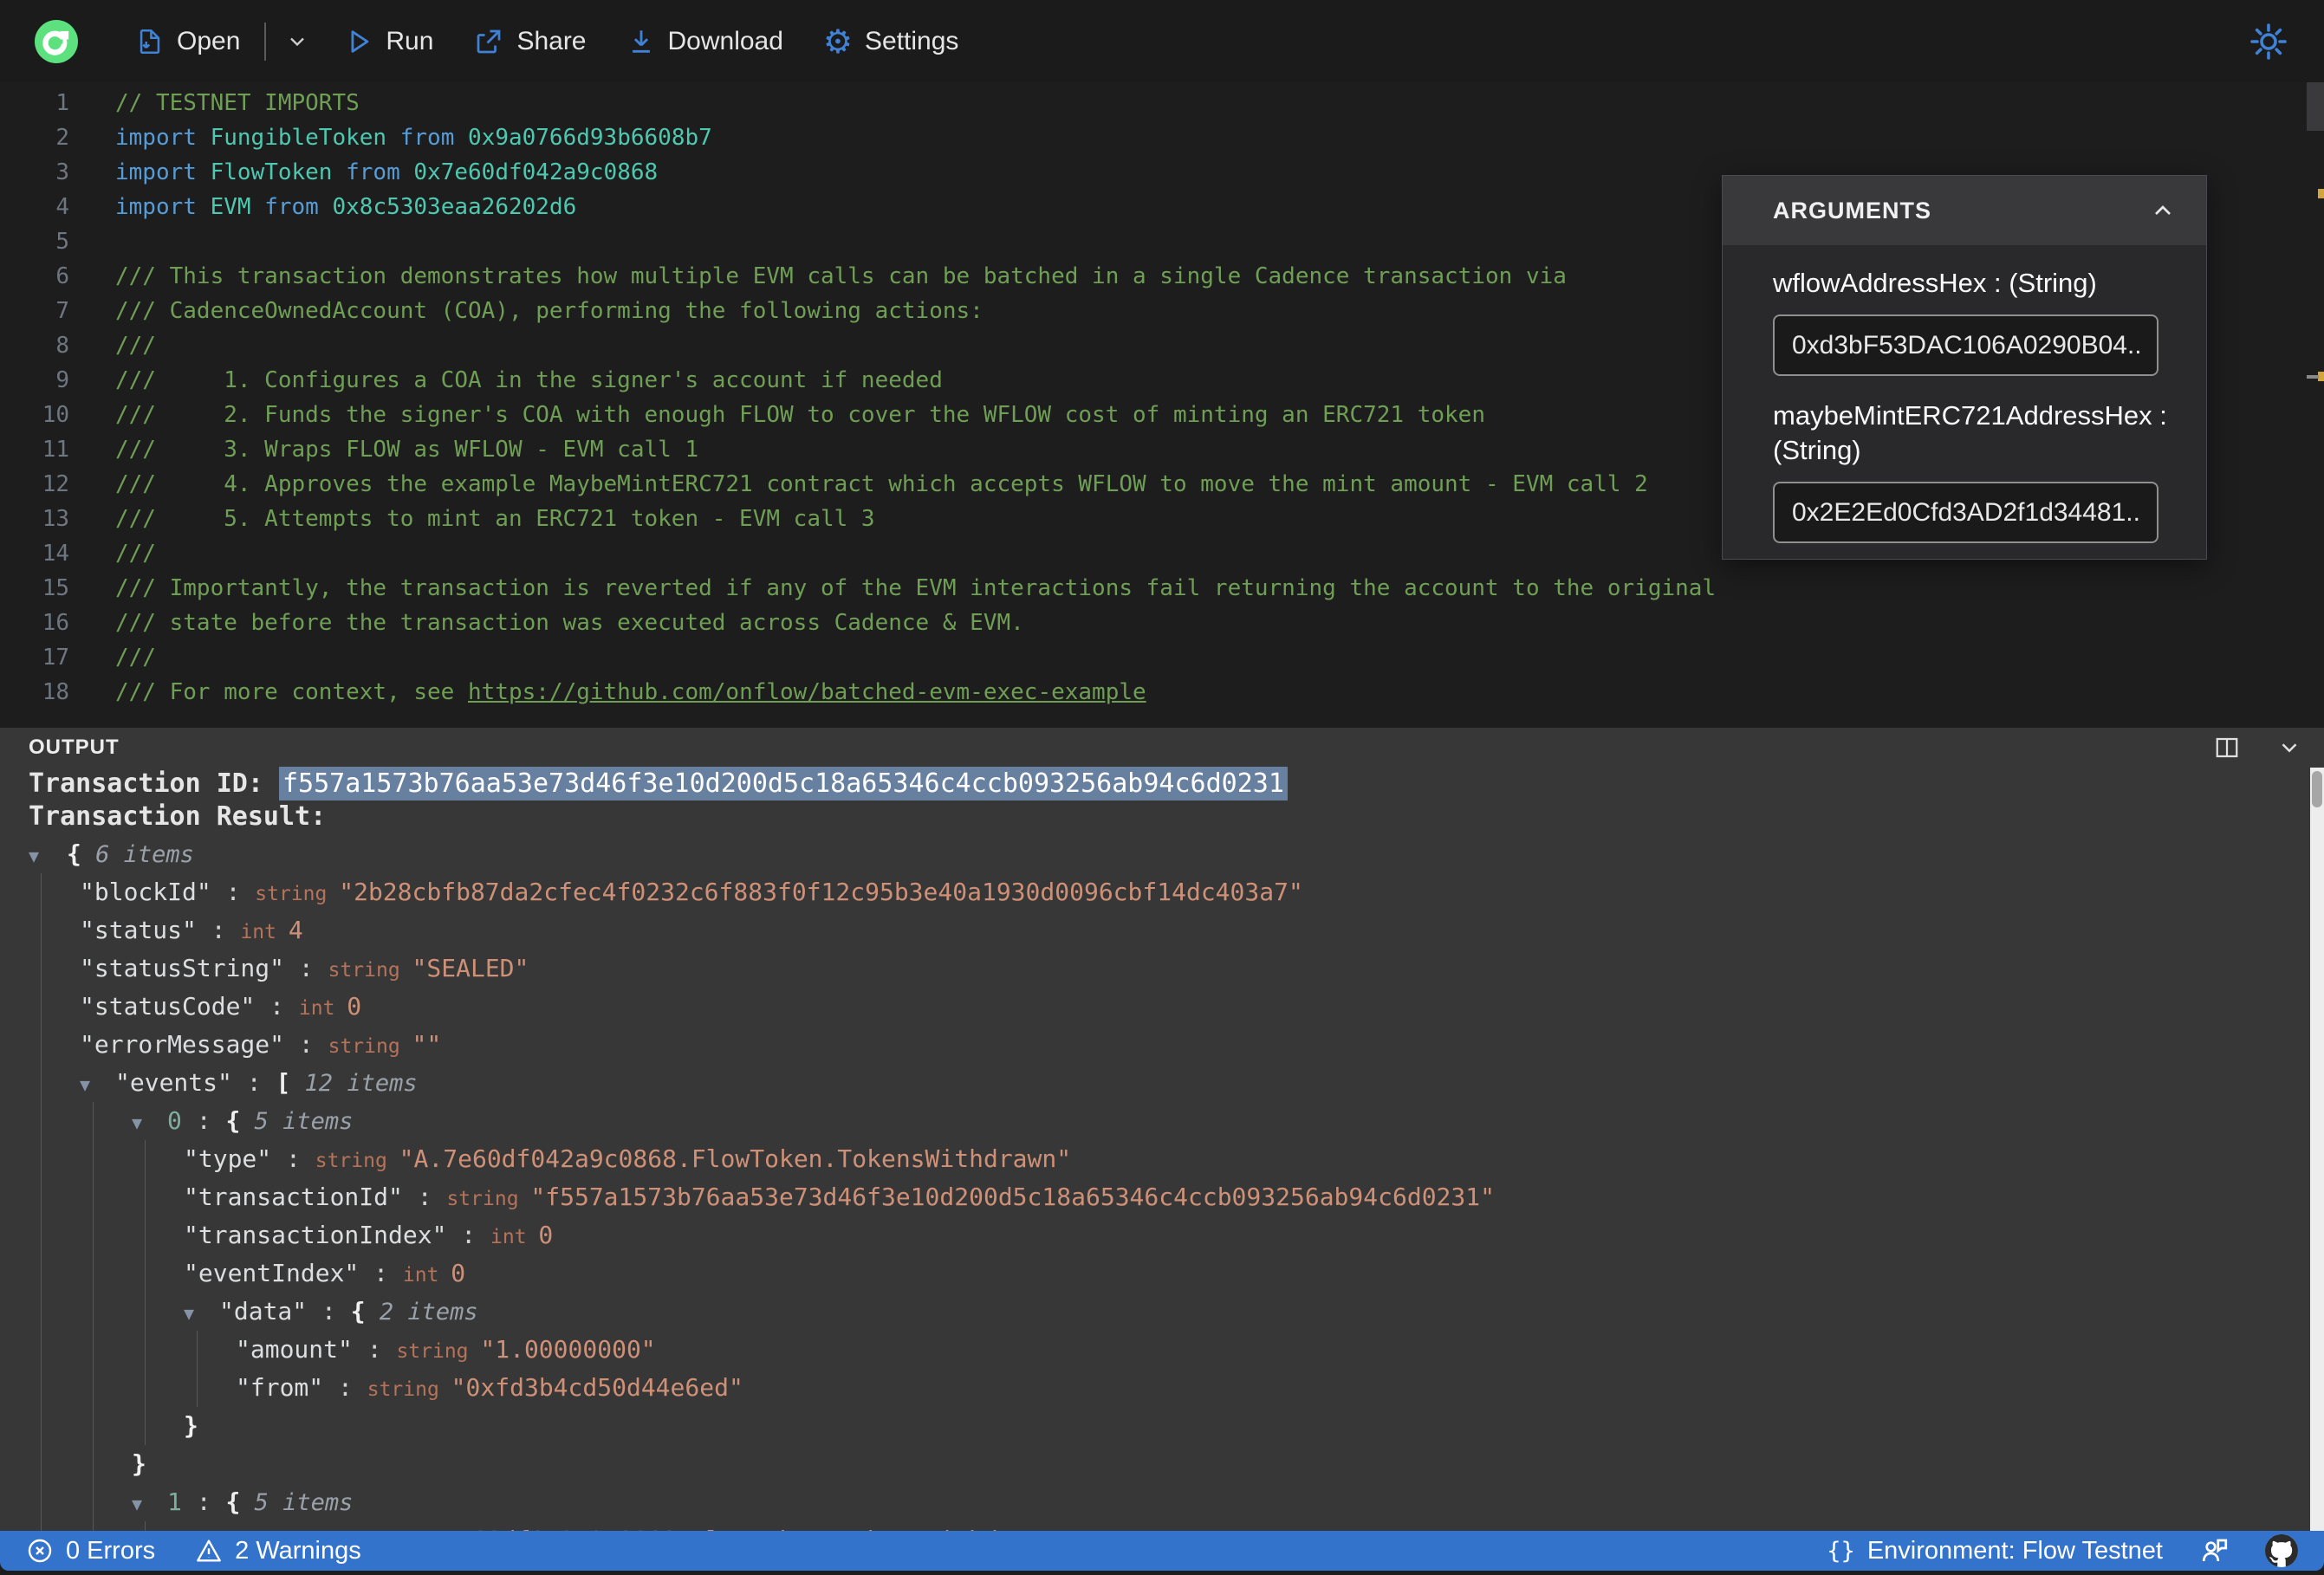 The image size is (2324, 1575). What do you see at coordinates (458, 1273) in the screenshot?
I see `tree-str: 0` at bounding box center [458, 1273].